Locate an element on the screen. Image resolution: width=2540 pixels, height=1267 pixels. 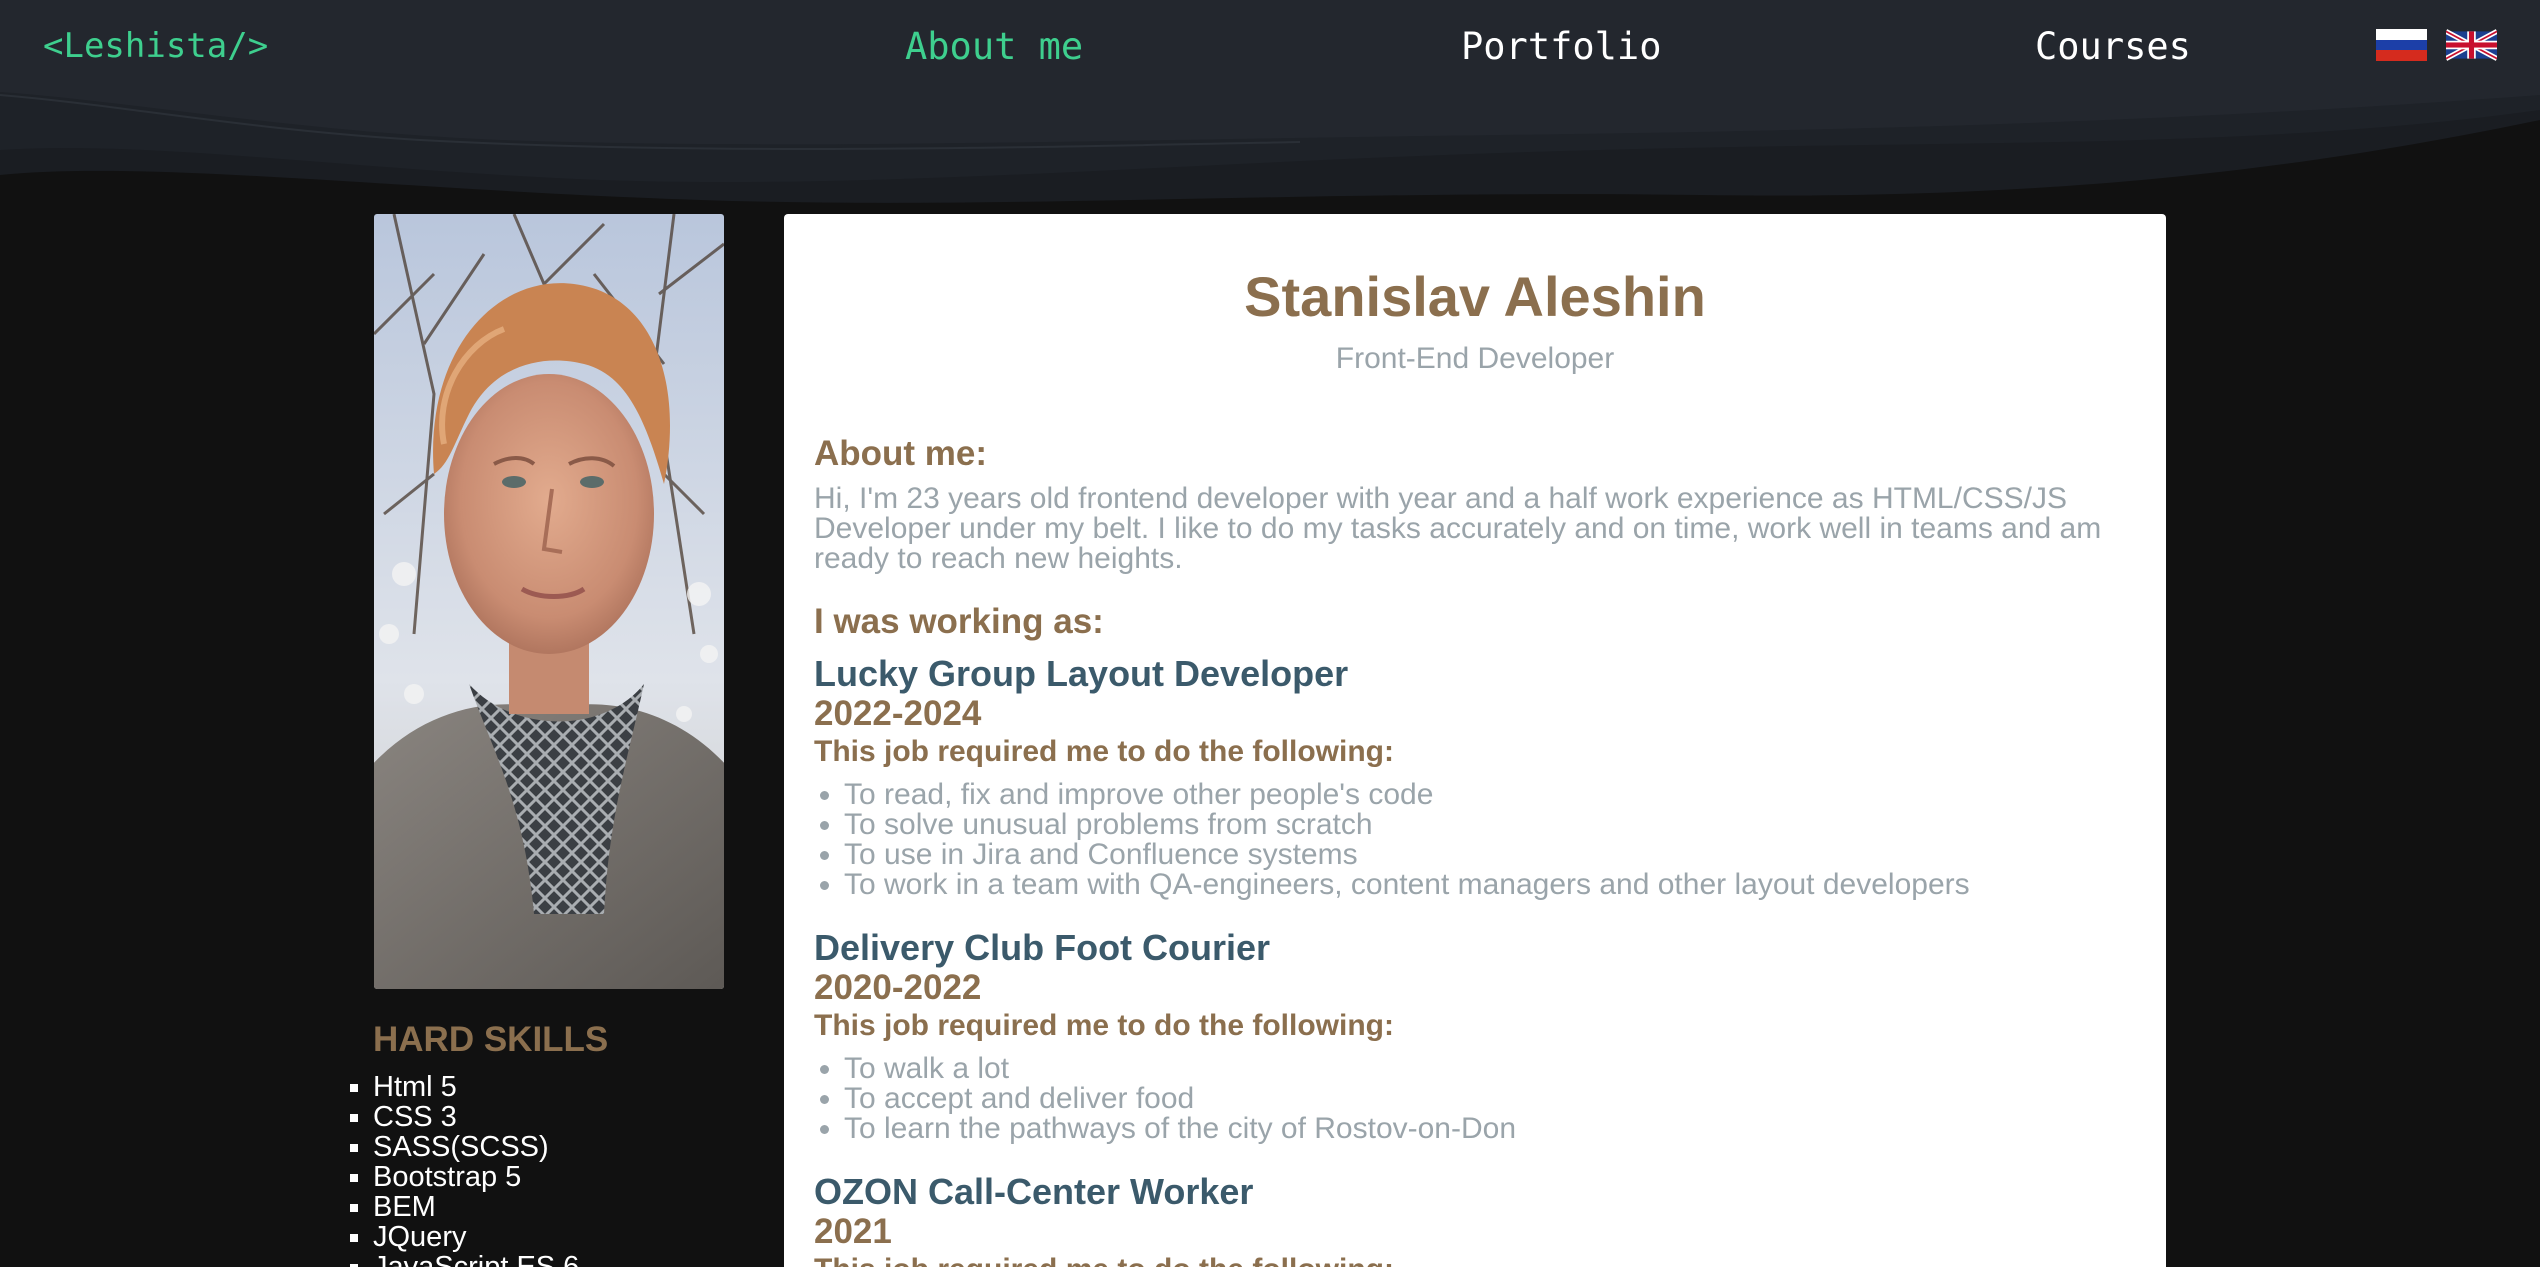
job-title: OZON Call-Center Worker is located at coordinates (1034, 1191).